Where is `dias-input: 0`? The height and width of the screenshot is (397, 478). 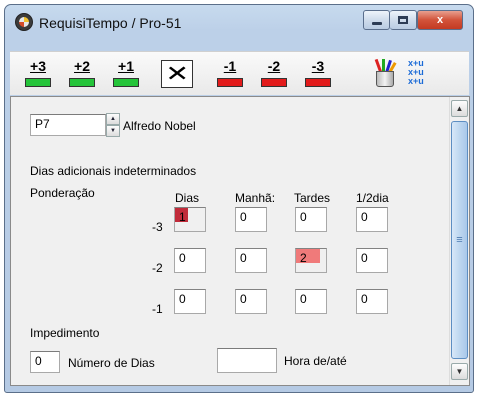 dias-input: 0 is located at coordinates (45, 362).